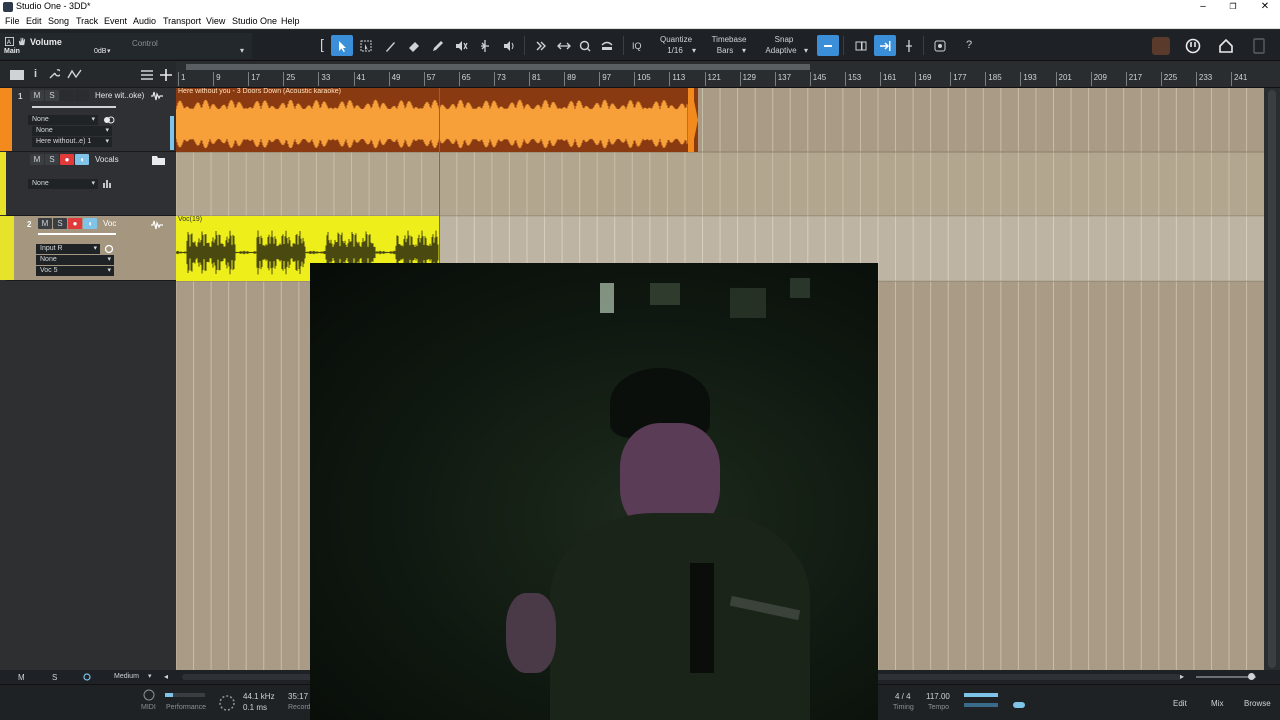 This screenshot has height=720, width=1280. I want to click on menu-track: Track, so click(87, 21).